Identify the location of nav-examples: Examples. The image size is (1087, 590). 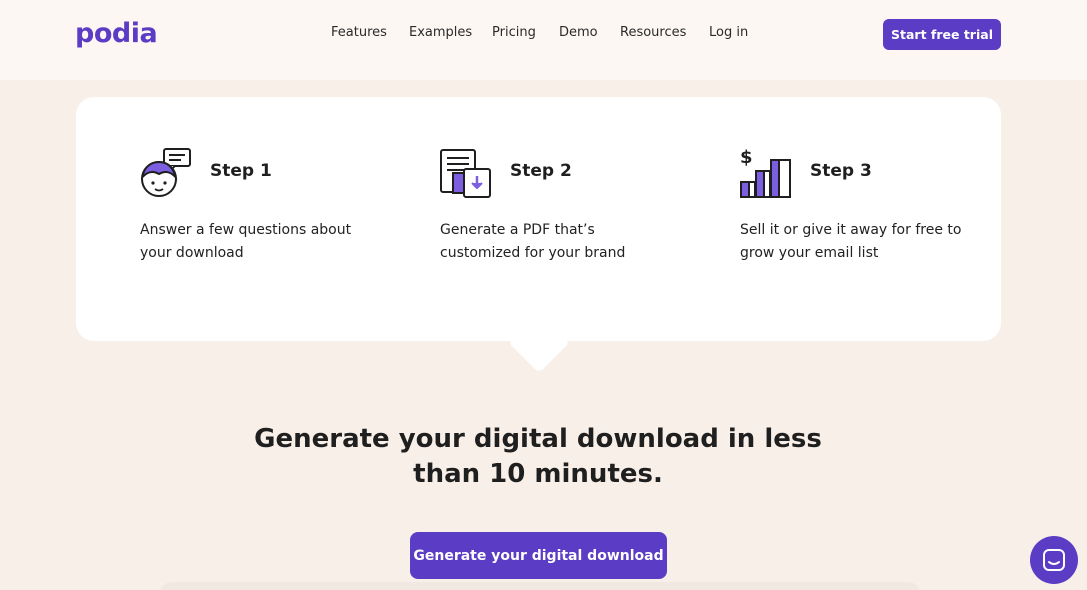
(440, 32).